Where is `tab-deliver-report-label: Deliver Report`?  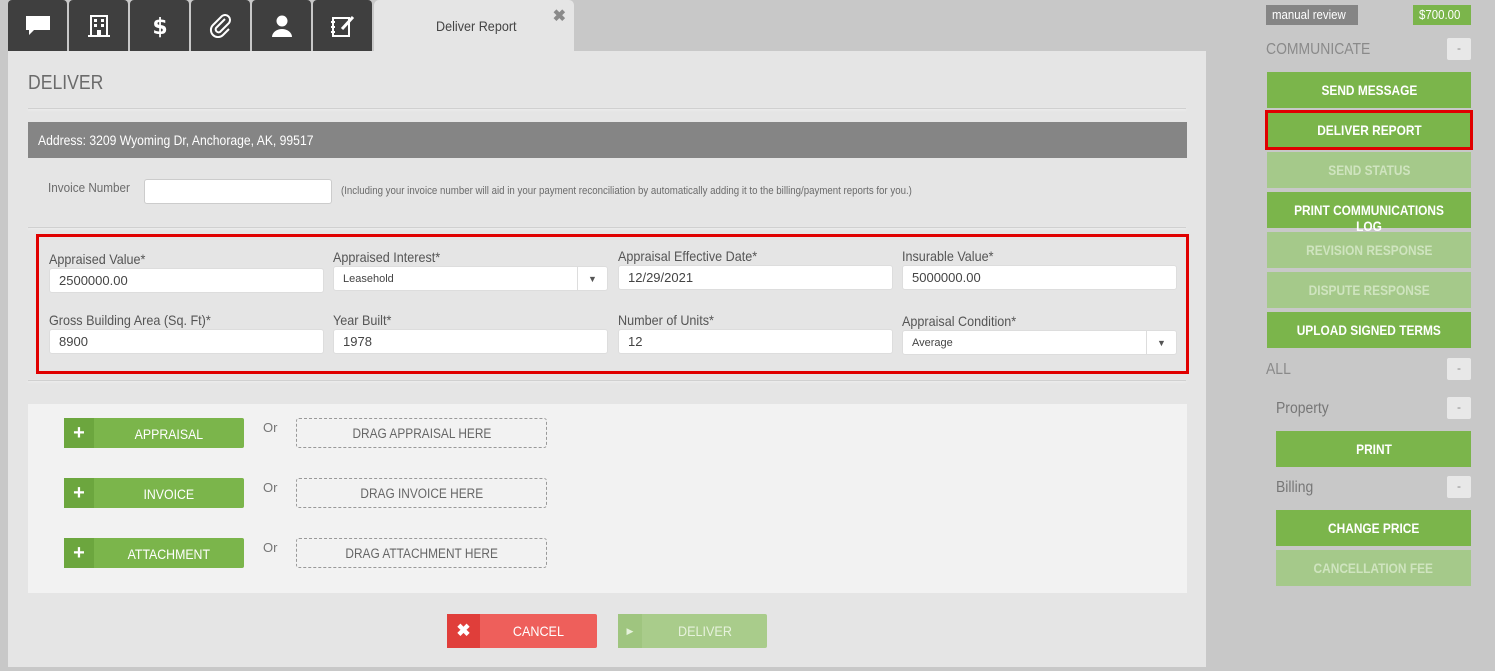
tab-deliver-report-label: Deliver Report is located at coordinates (476, 26).